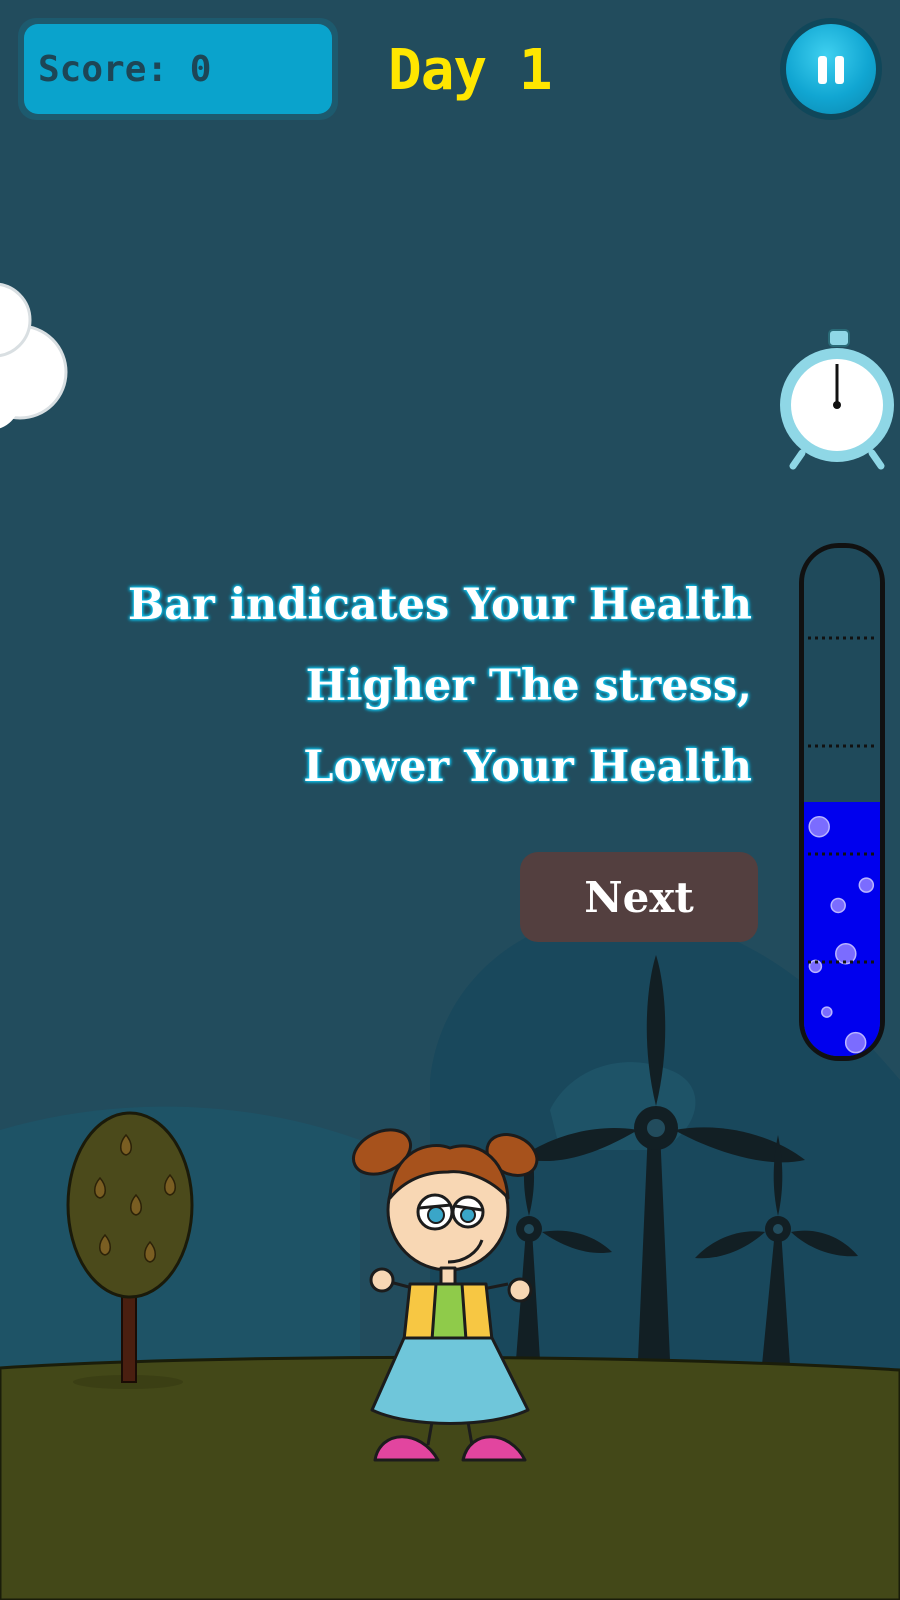  I want to click on pause-icon, so click(831, 69).